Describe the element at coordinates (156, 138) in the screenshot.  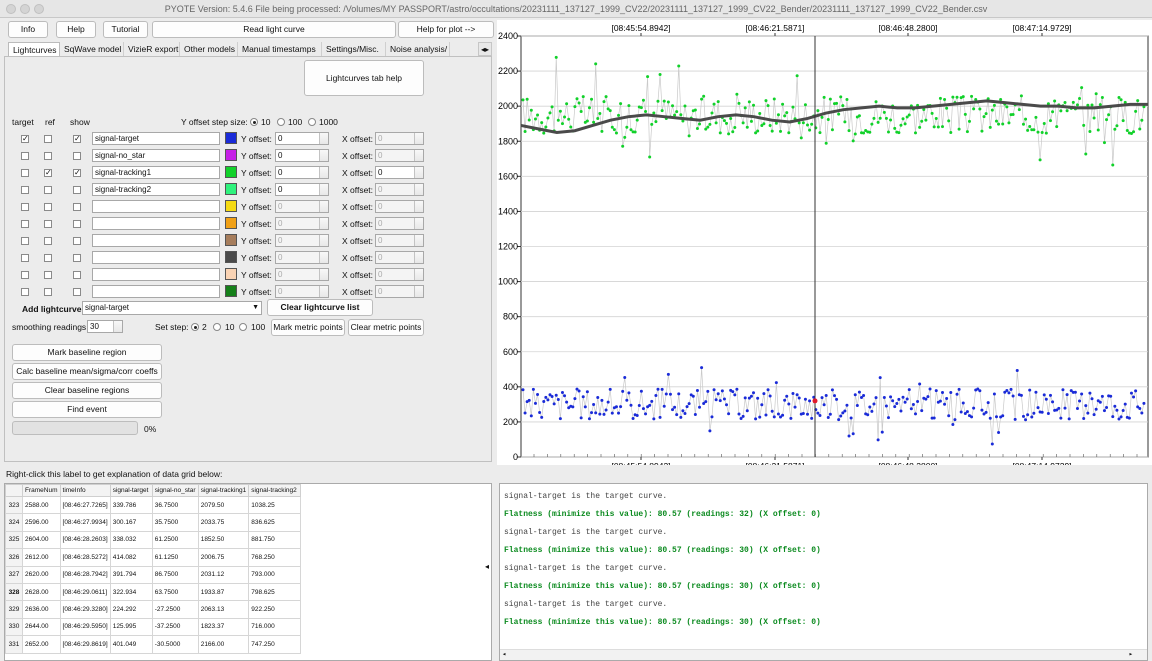
I see `curve-name-field: signal-target` at that location.